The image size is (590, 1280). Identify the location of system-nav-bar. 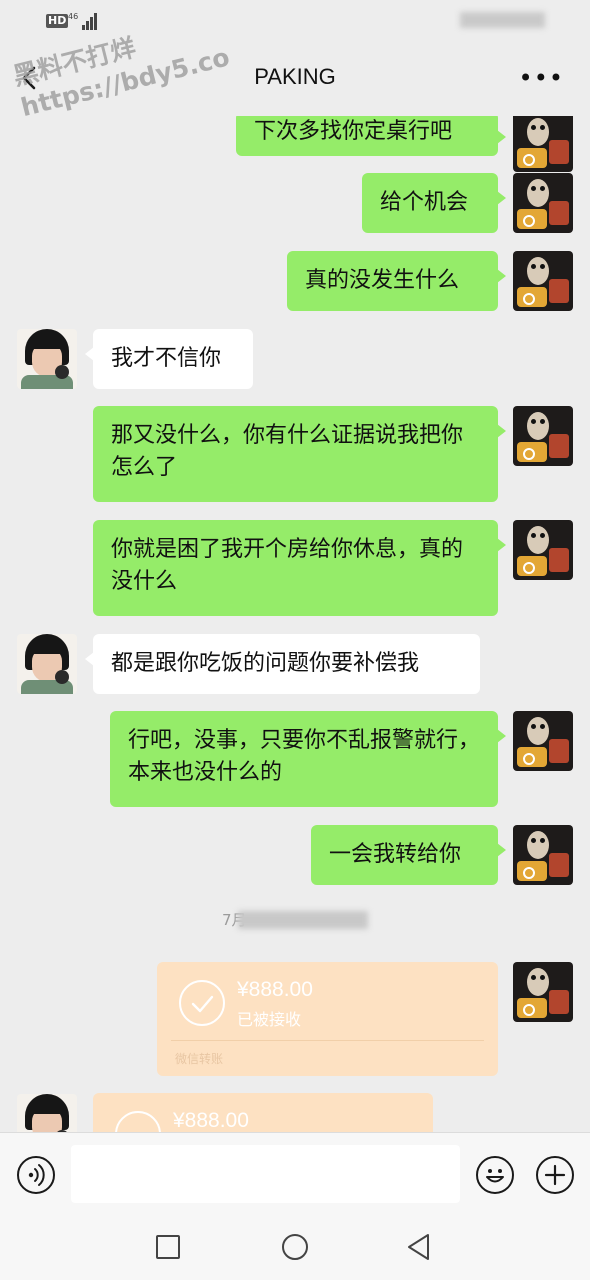
(295, 1248).